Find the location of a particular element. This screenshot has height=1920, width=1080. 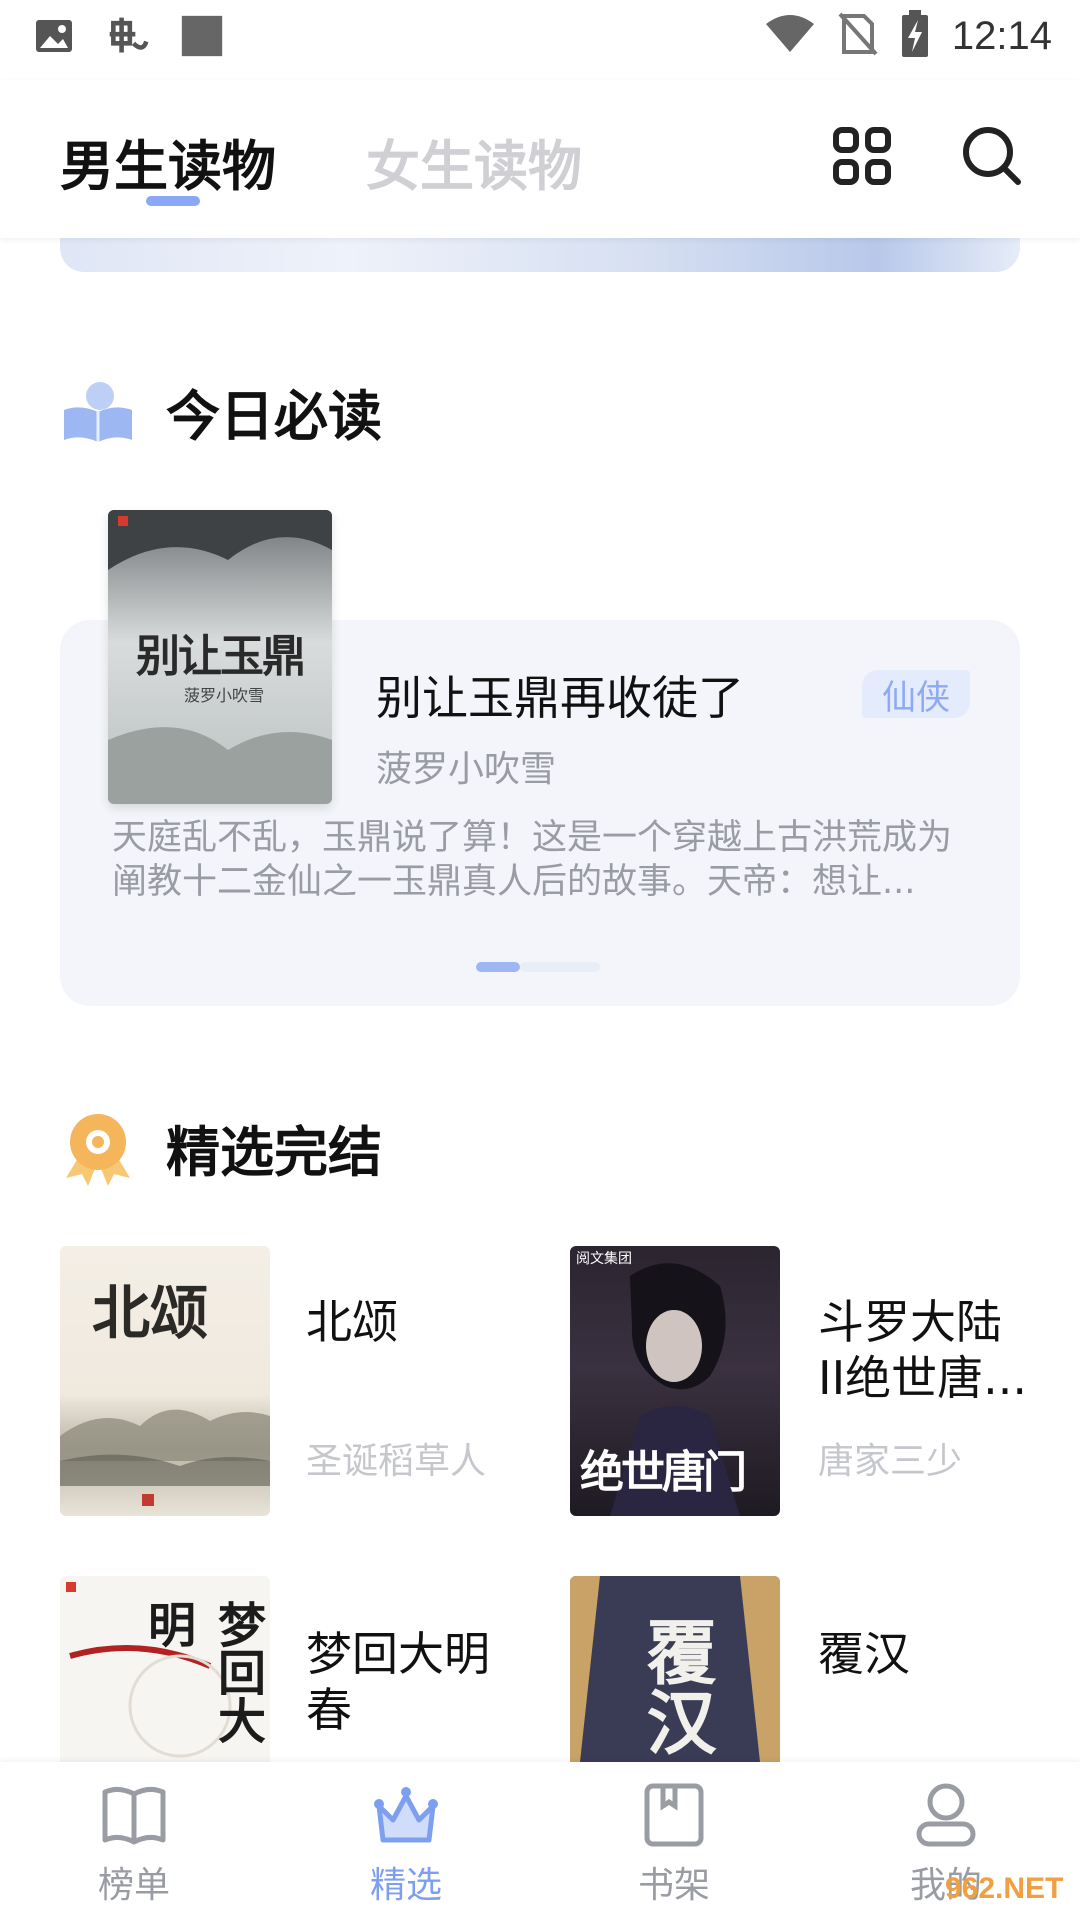

site-watermark: 962.NET is located at coordinates (1004, 1888).